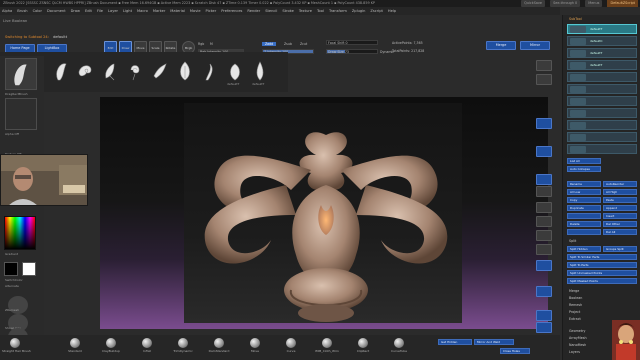  Describe the element at coordinates (88, 11) in the screenshot. I see `menu-edit: Edit` at that location.